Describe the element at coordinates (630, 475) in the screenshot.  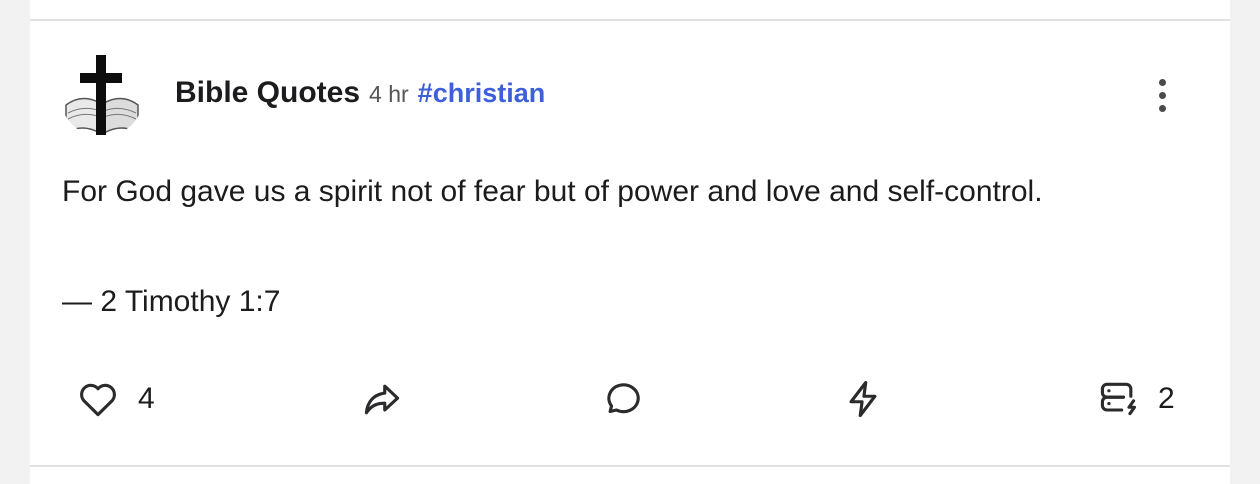
I see `next-post-card` at that location.